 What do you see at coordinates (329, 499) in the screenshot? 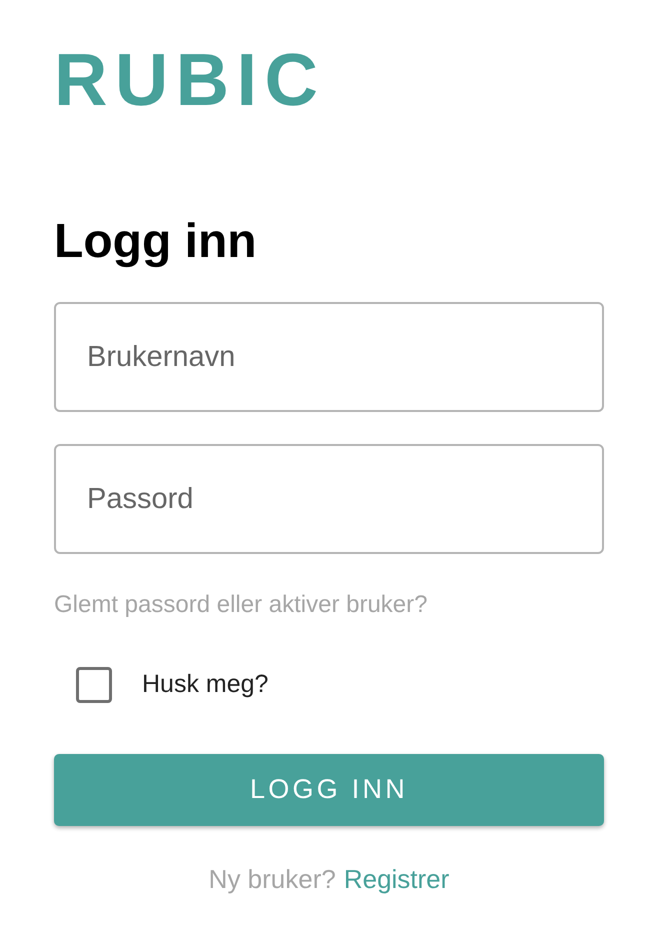
I see `password-field: Passord` at bounding box center [329, 499].